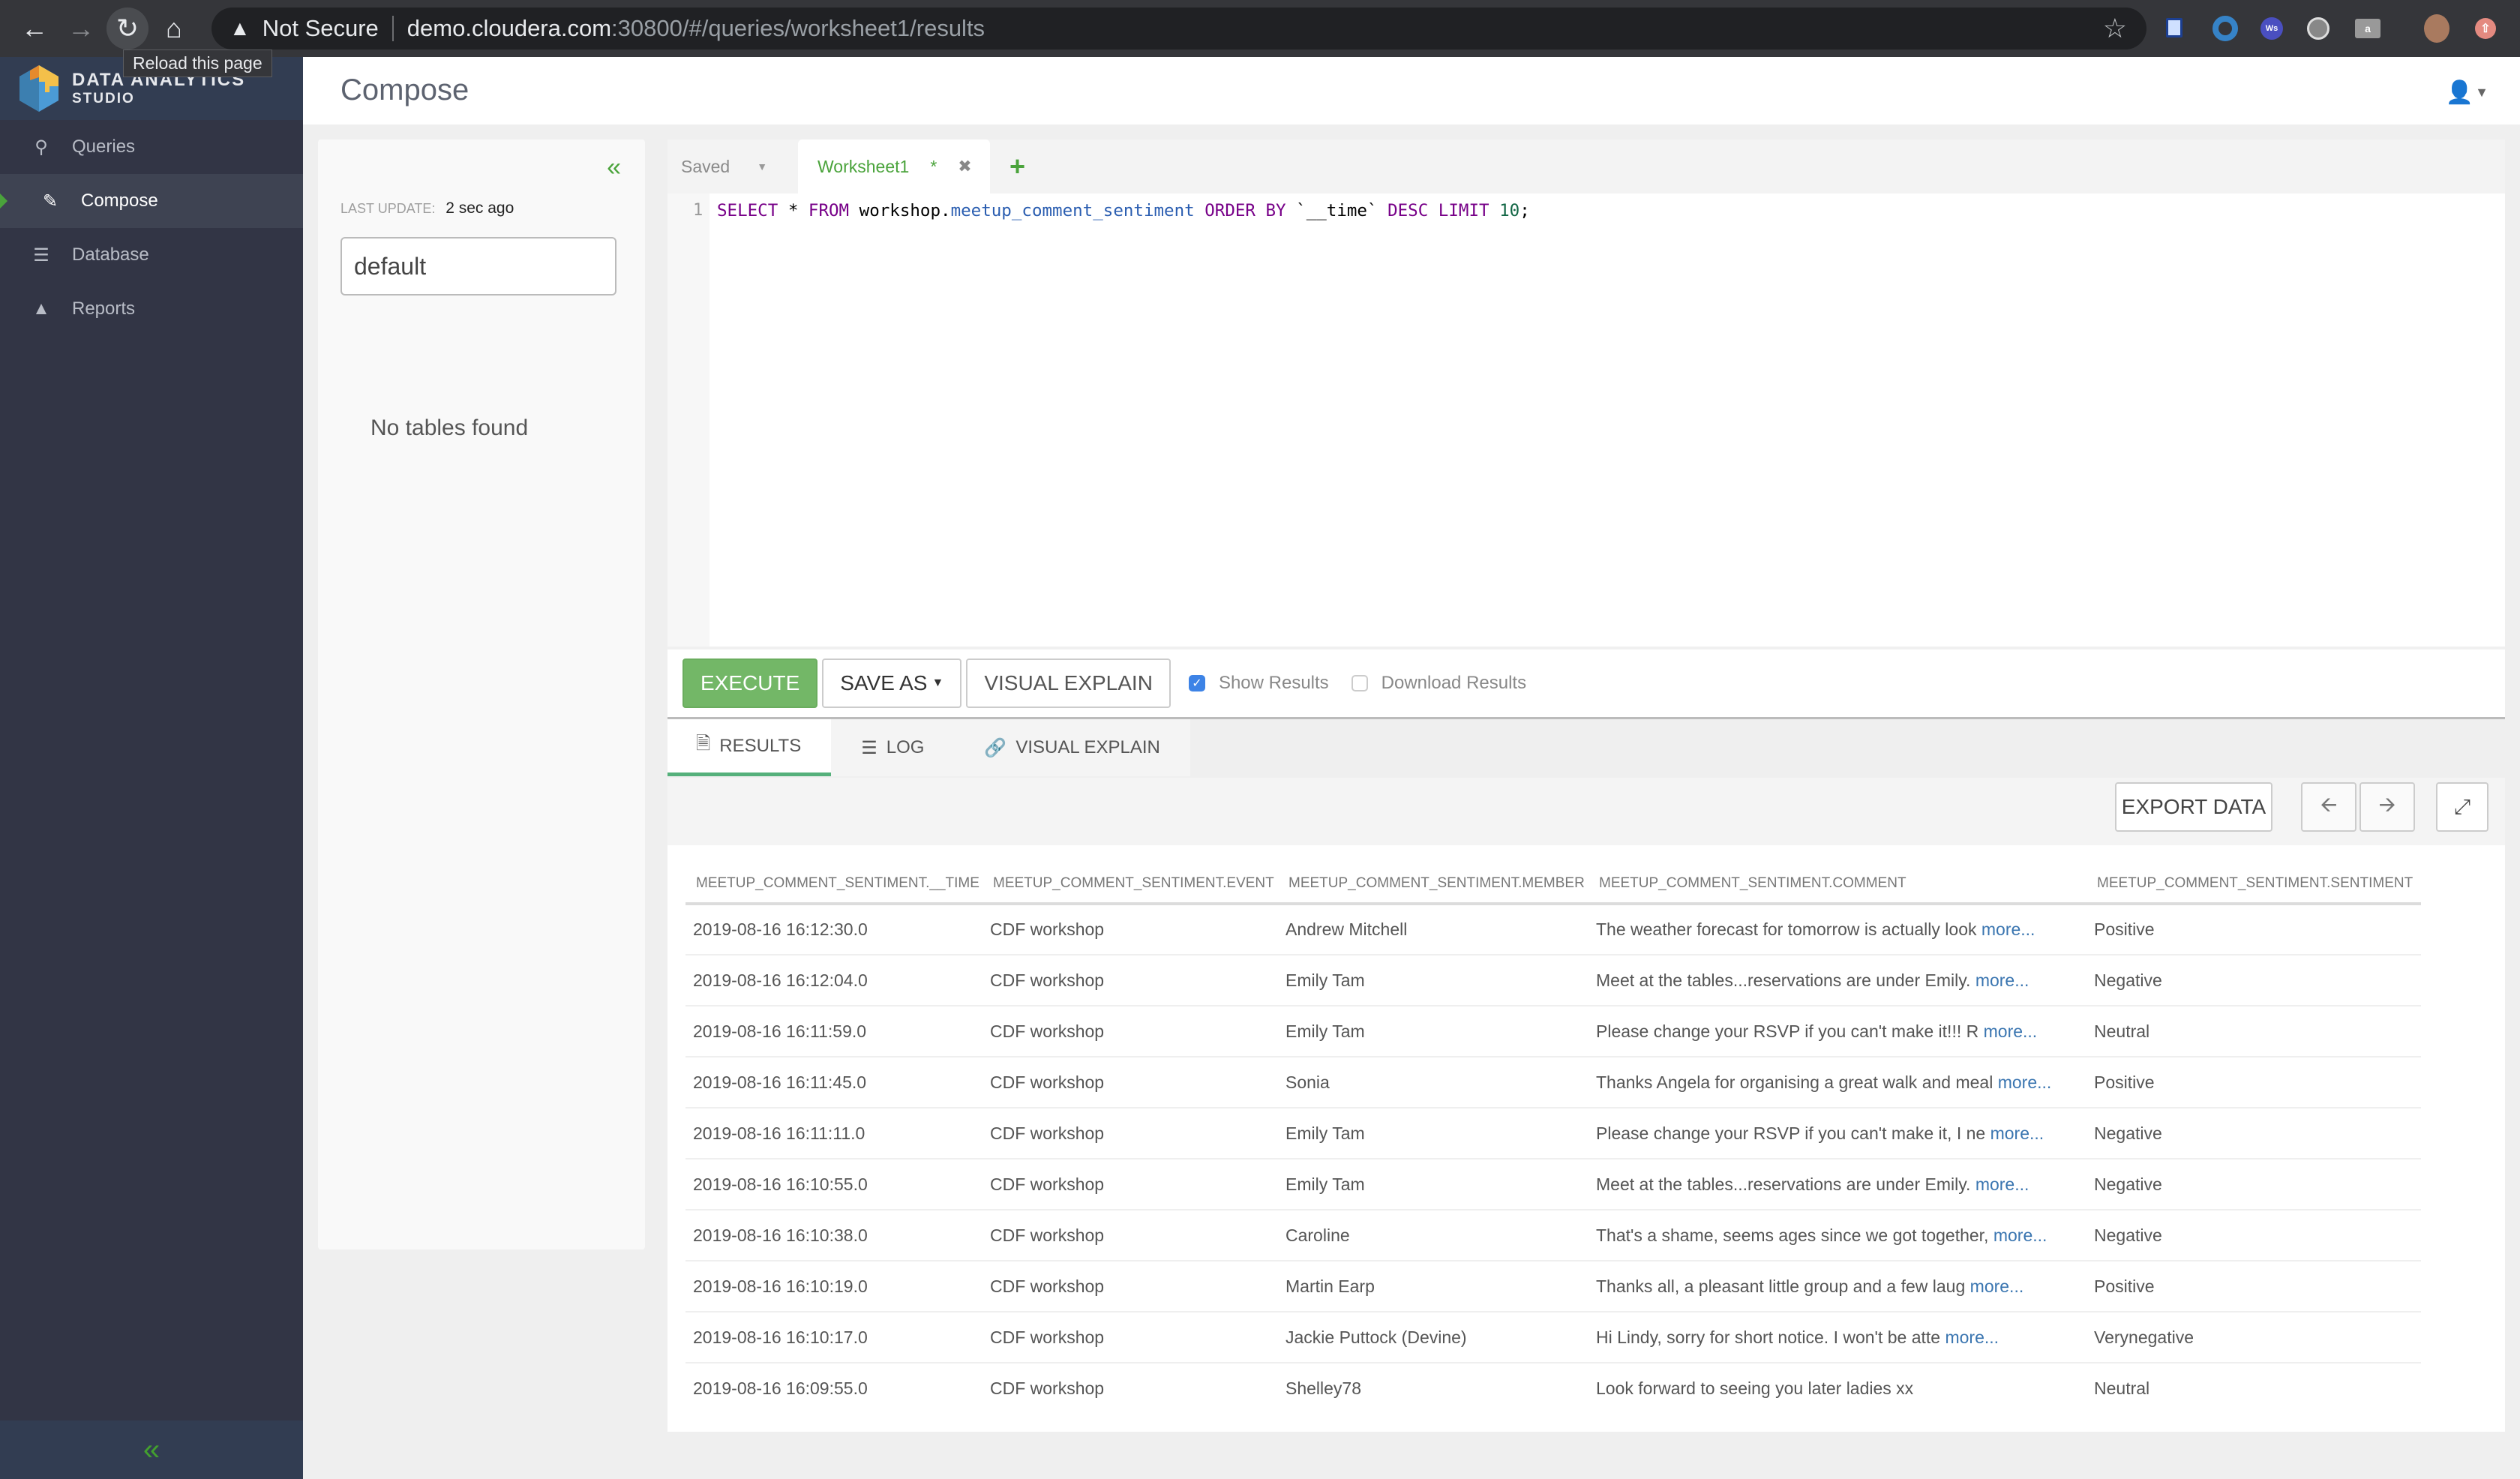 Image resolution: width=2520 pixels, height=1479 pixels. I want to click on results-toolbar: EXPORT DATA 🡨 🡪 ⤢, so click(1586, 811).